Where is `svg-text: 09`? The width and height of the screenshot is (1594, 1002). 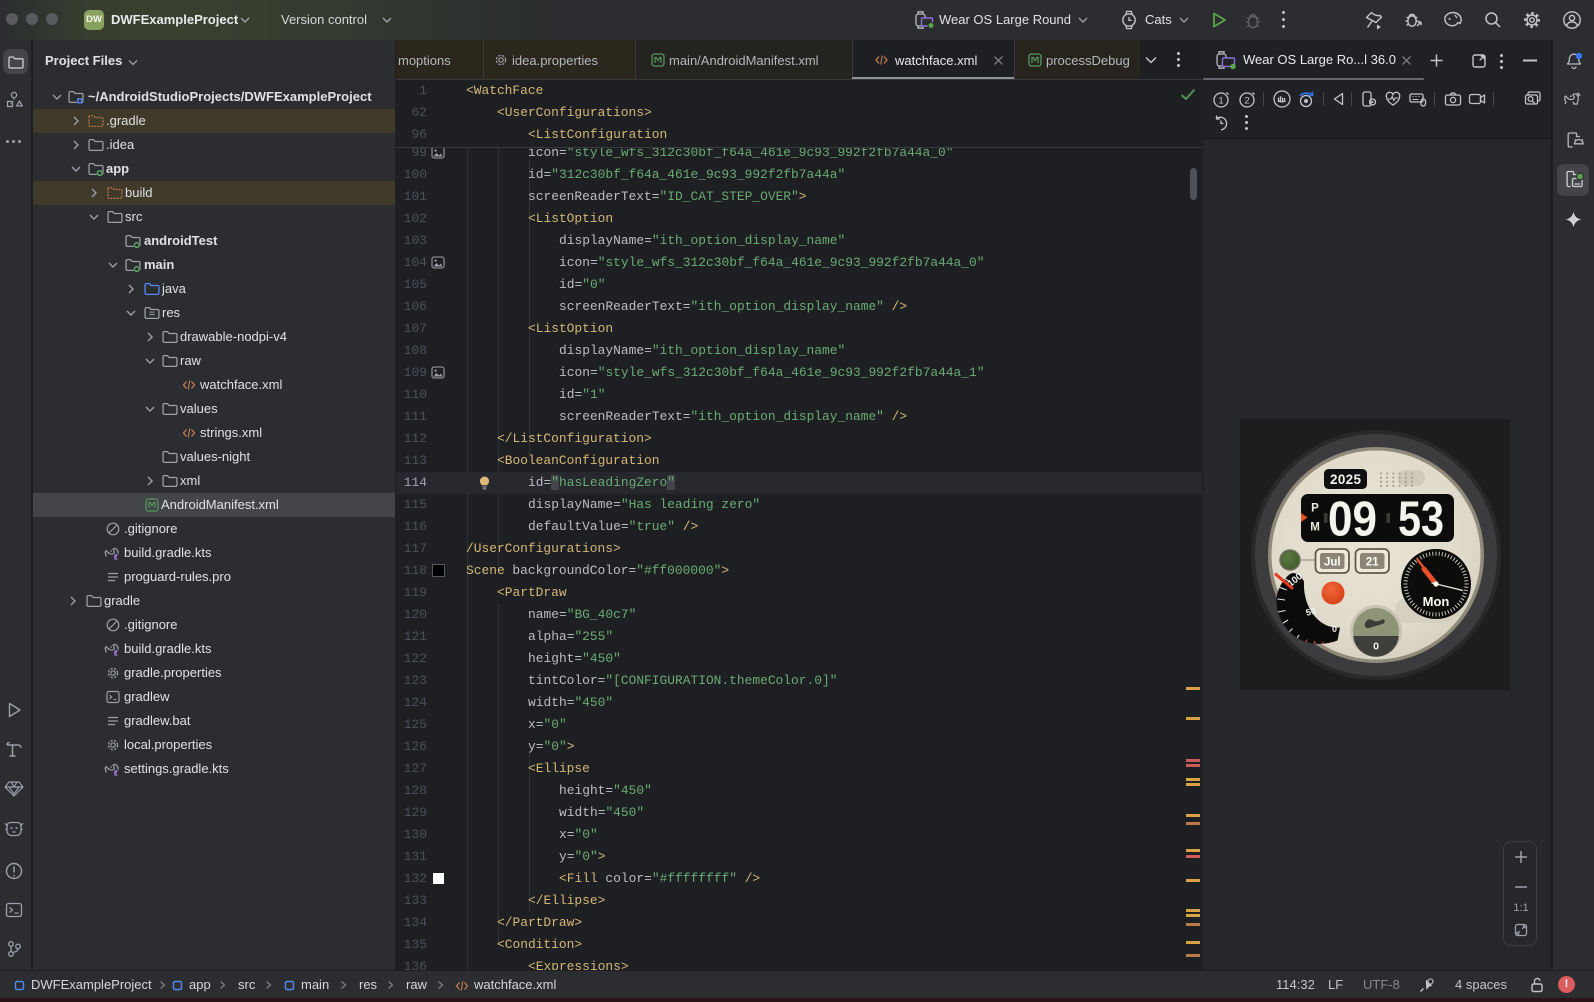
svg-text: 09 is located at coordinates (1352, 520).